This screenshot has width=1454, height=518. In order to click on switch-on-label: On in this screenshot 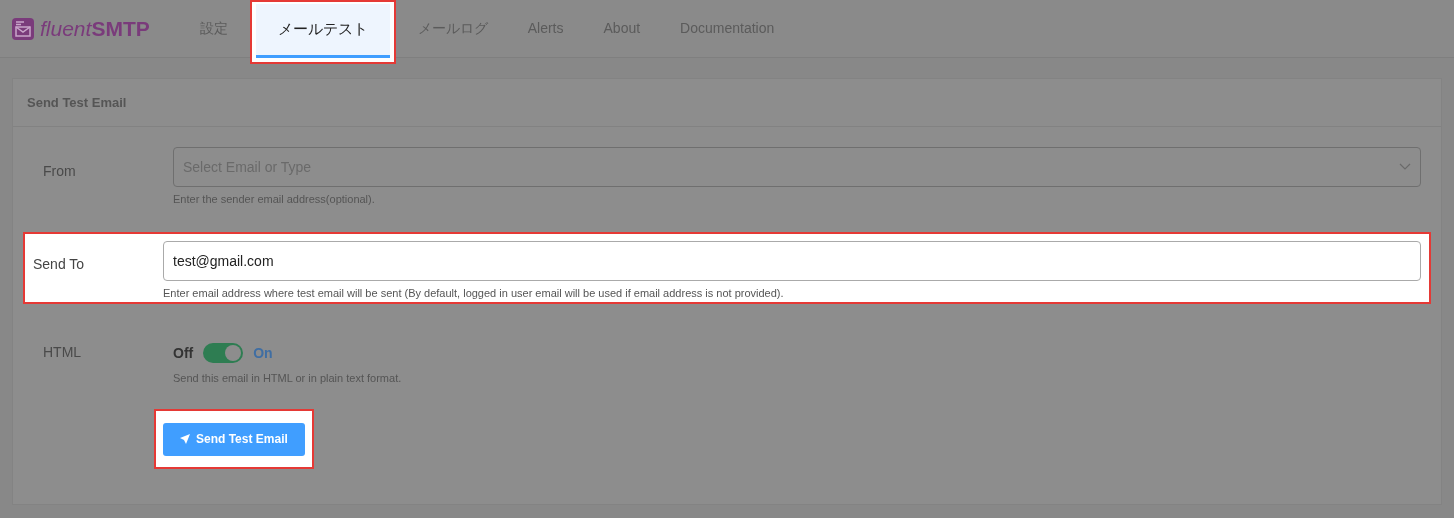, I will do `click(263, 353)`.